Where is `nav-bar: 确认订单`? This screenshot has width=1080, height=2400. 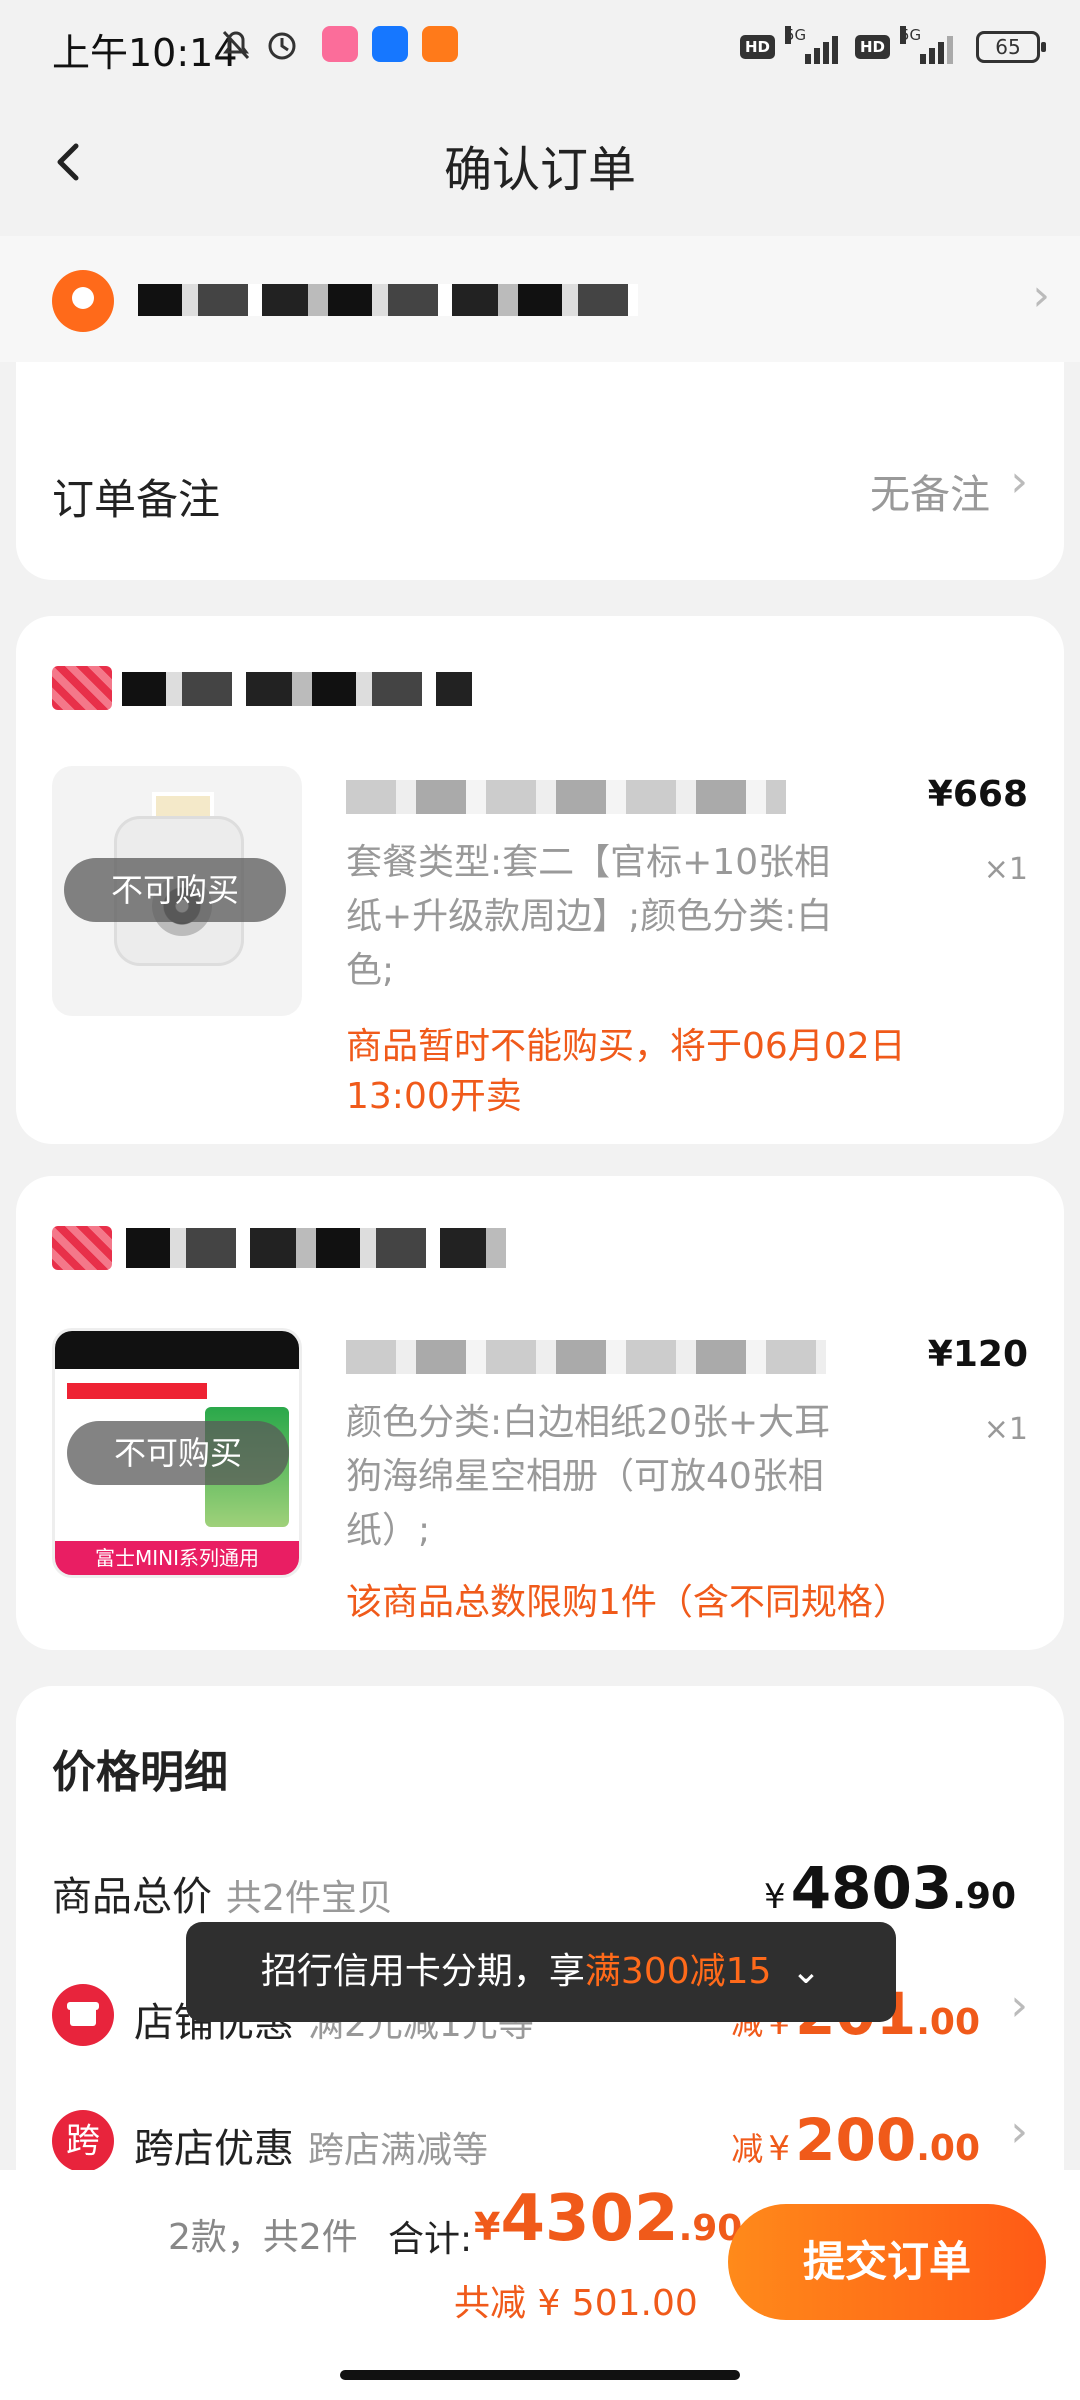 nav-bar: 确认订单 is located at coordinates (540, 166).